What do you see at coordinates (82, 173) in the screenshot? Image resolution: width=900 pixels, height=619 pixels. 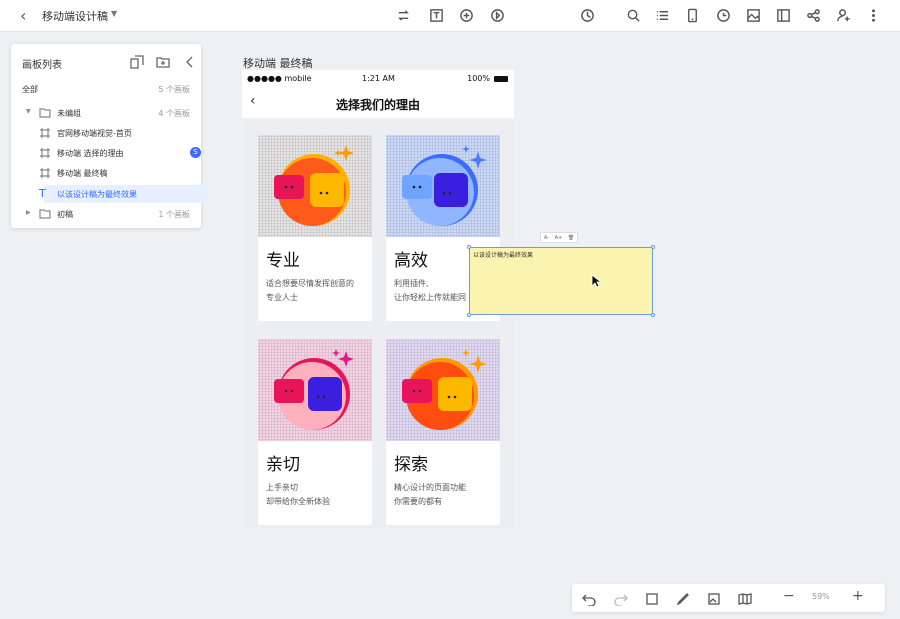 I see `artboard-label: 移动端 最终稿` at bounding box center [82, 173].